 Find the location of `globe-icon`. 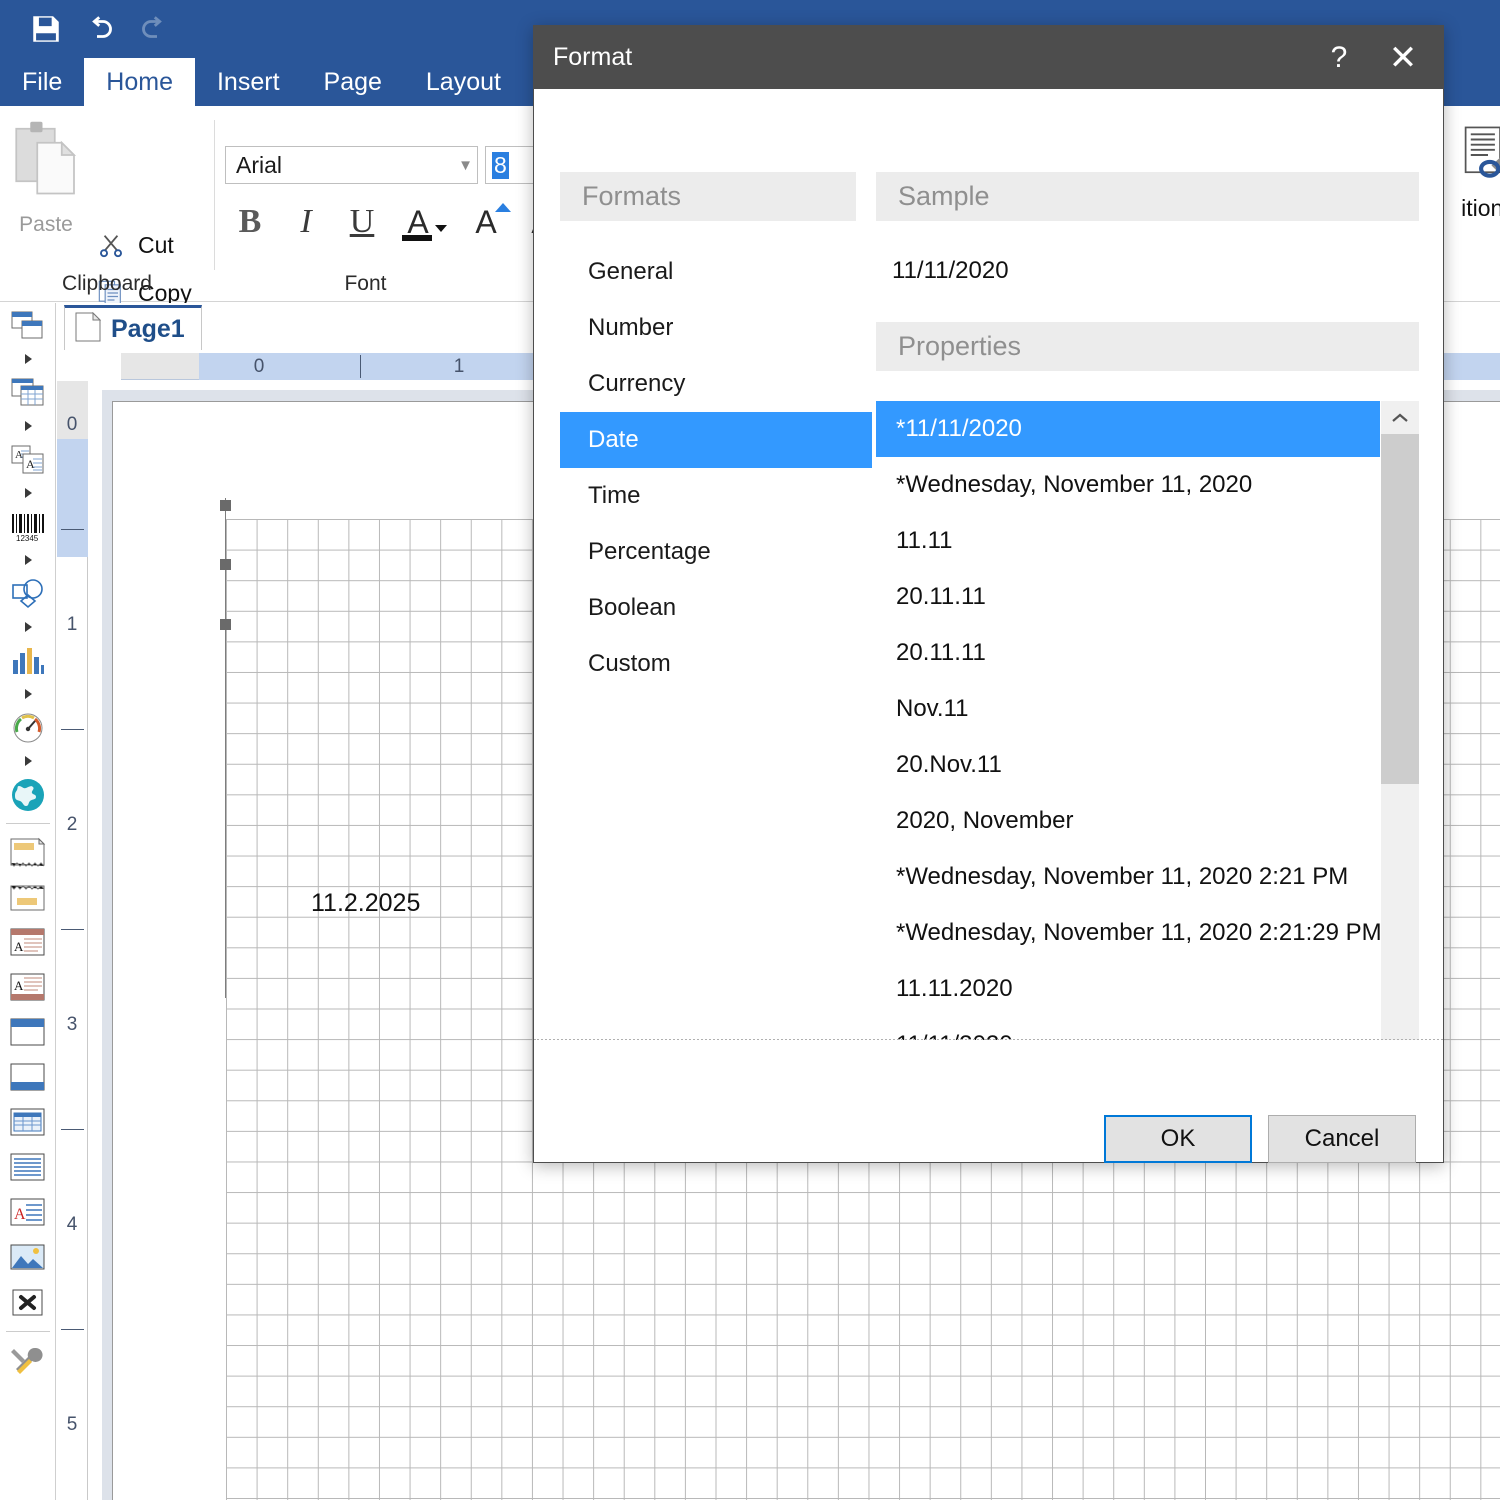

globe-icon is located at coordinates (28, 794).